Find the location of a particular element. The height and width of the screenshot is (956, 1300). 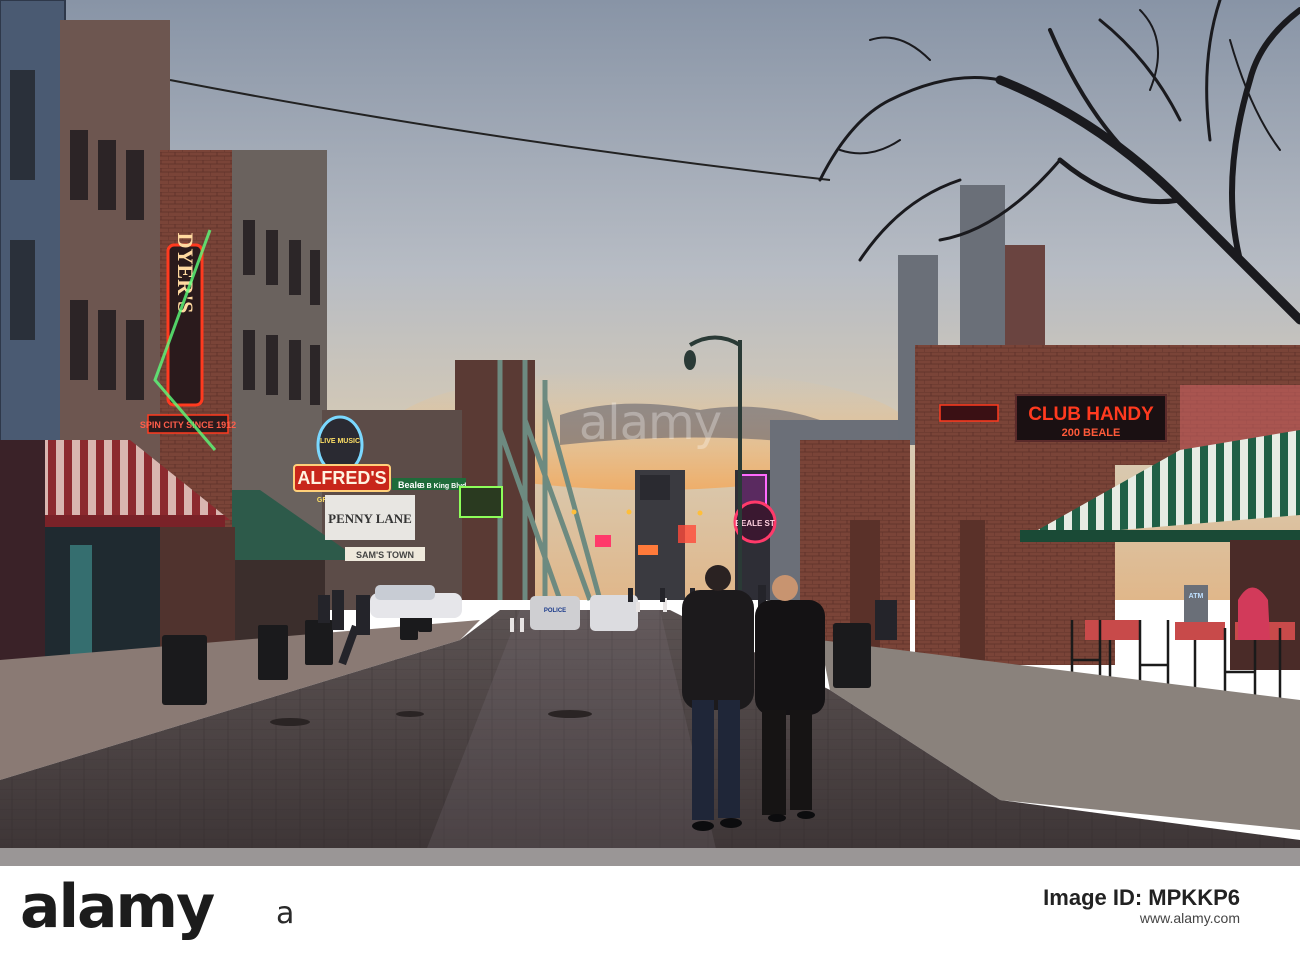

site-url: www.alamy.com is located at coordinates (1189, 918).